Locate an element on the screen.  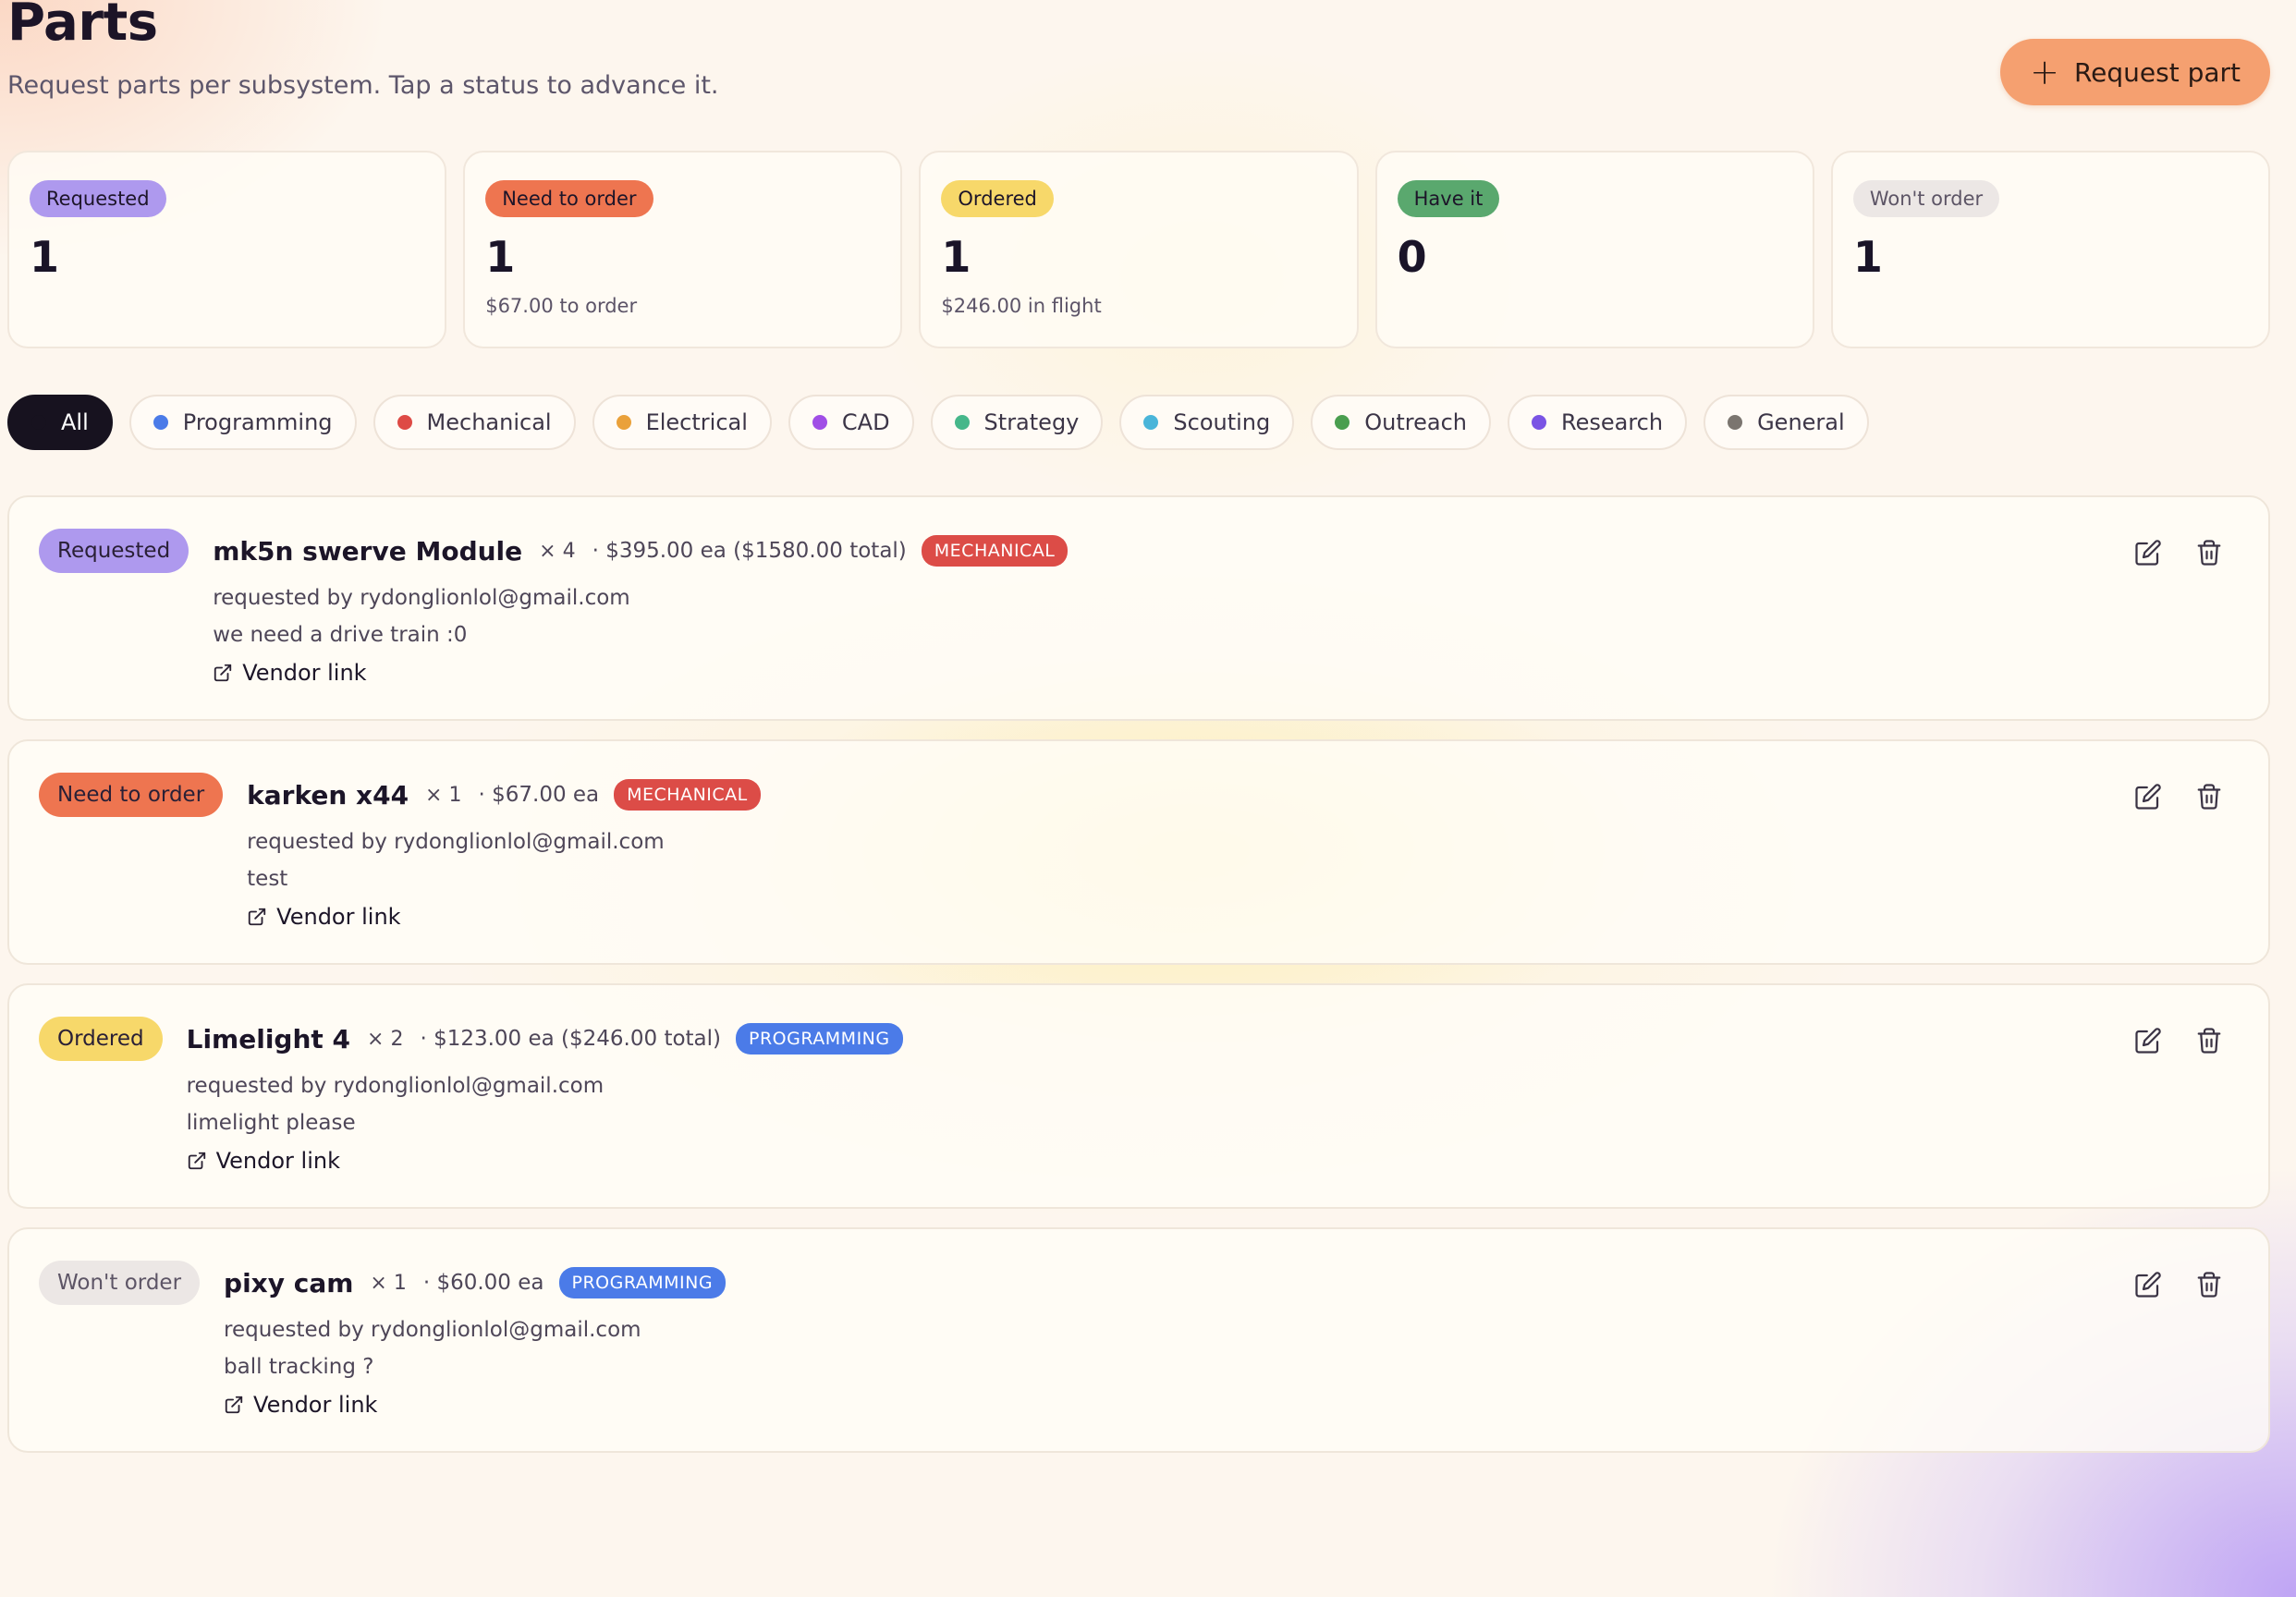
stat-note: $246.00 in flight is located at coordinates (1022, 306).